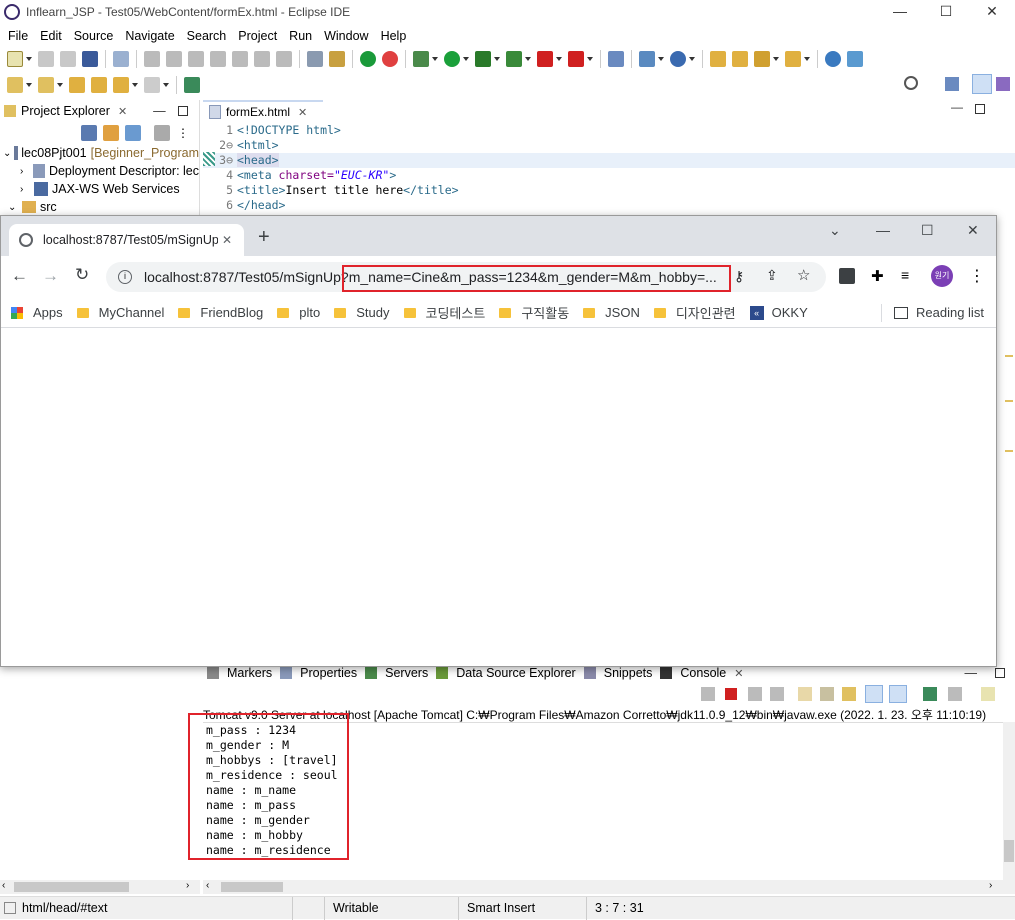  Describe the element at coordinates (302, 112) in the screenshot. I see `editor-tab-close-icon: ✕` at that location.